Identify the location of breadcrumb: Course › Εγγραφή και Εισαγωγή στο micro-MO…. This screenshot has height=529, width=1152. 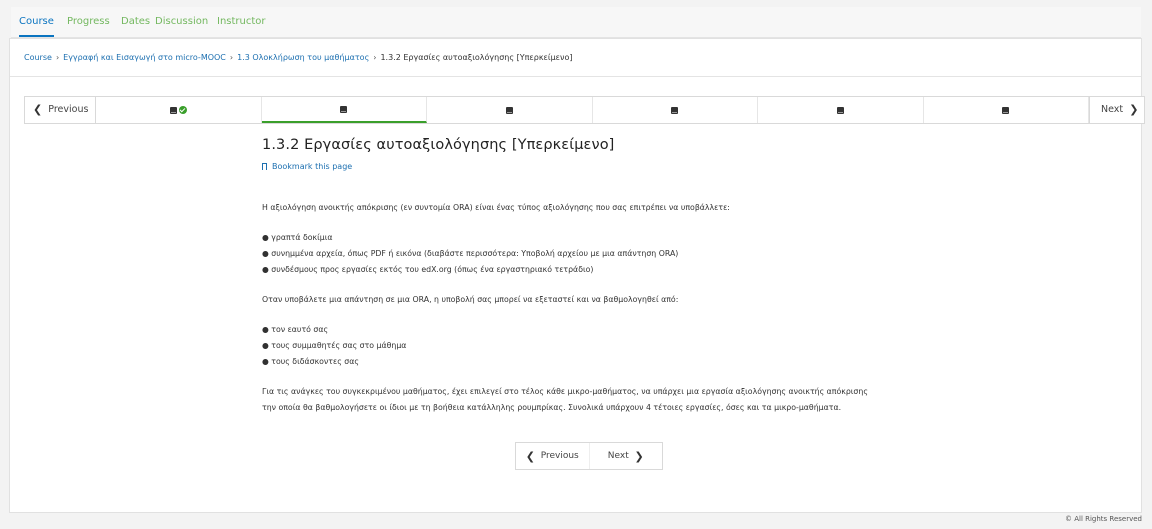
(298, 57).